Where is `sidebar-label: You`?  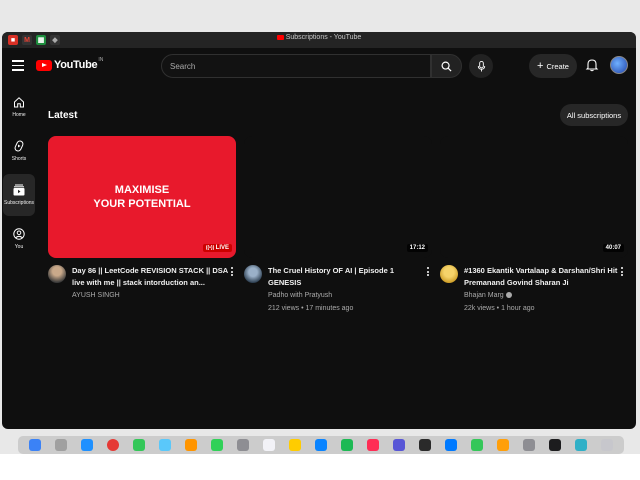 sidebar-label: You is located at coordinates (19, 247).